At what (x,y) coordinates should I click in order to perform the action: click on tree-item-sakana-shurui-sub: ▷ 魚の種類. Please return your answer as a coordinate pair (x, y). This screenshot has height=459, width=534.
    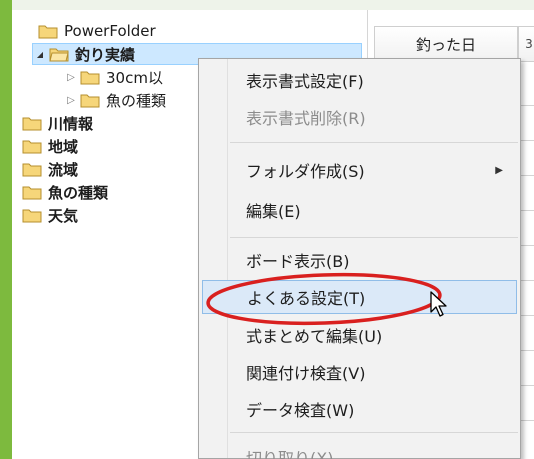
    Looking at the image, I should click on (134, 100).